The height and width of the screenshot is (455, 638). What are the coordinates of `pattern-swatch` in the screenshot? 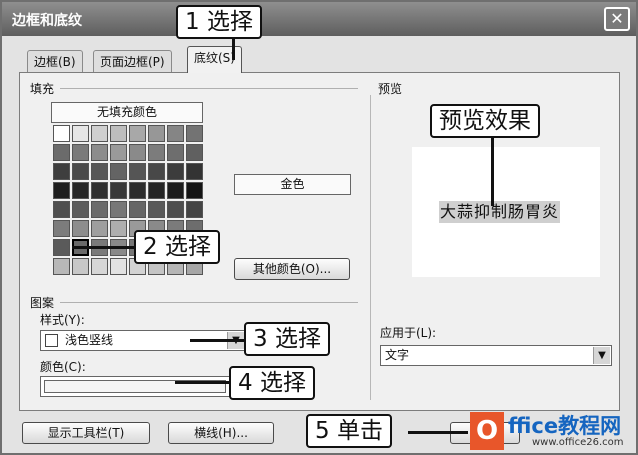 It's located at (51, 340).